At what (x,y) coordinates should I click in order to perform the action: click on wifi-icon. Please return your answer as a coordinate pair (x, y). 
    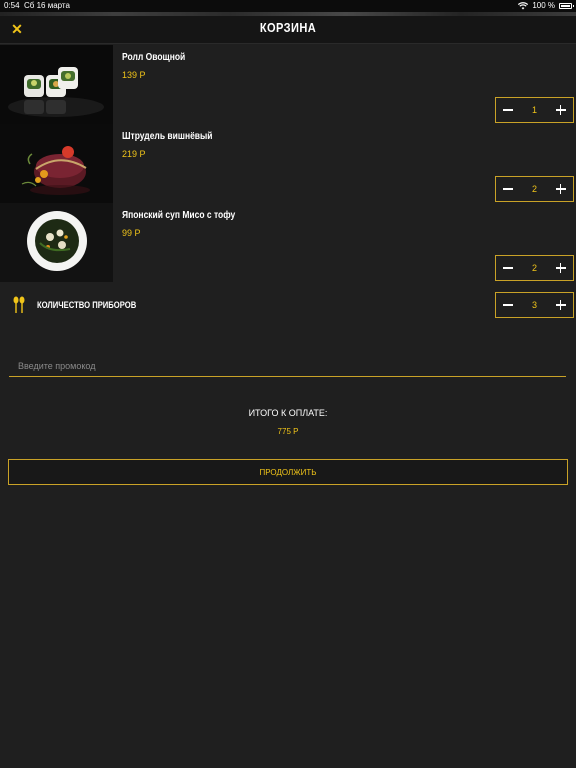
    Looking at the image, I should click on (523, 6).